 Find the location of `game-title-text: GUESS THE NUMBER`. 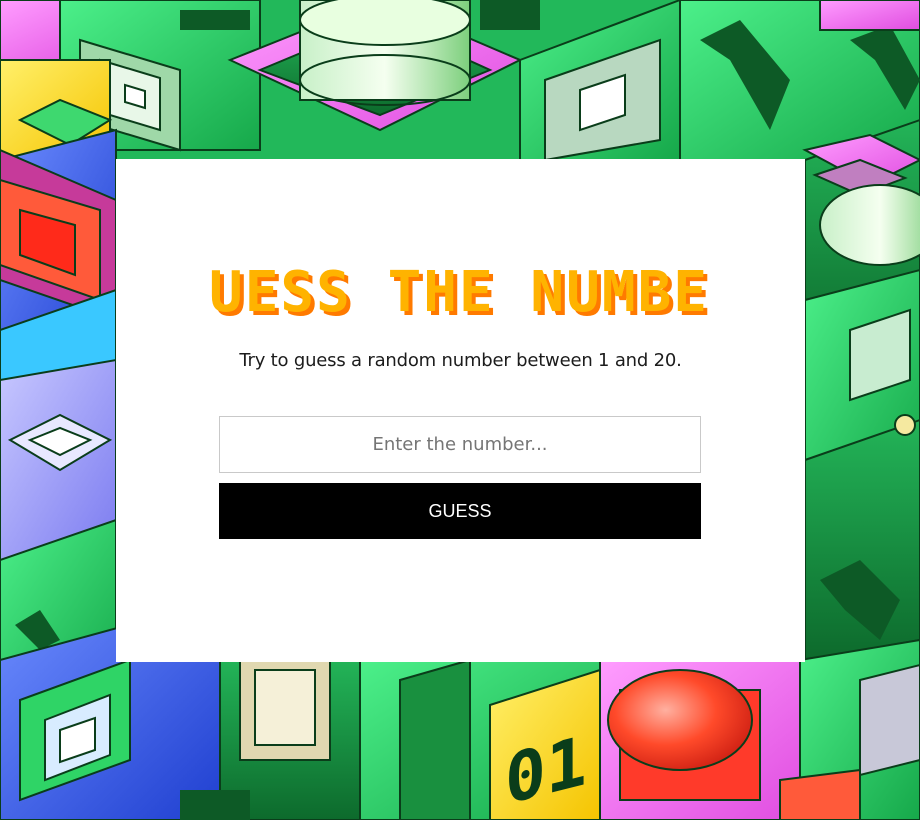

game-title-text: GUESS THE NUMBER is located at coordinates (461, 292).